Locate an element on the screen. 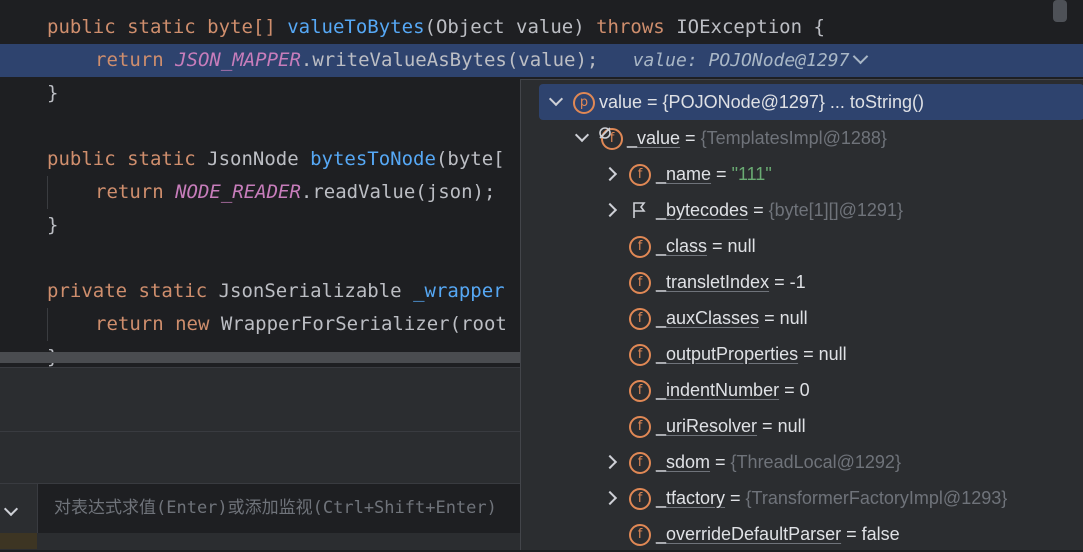 The height and width of the screenshot is (552, 1083). field-value: {TemplatesImpl@1288} is located at coordinates (793, 138).